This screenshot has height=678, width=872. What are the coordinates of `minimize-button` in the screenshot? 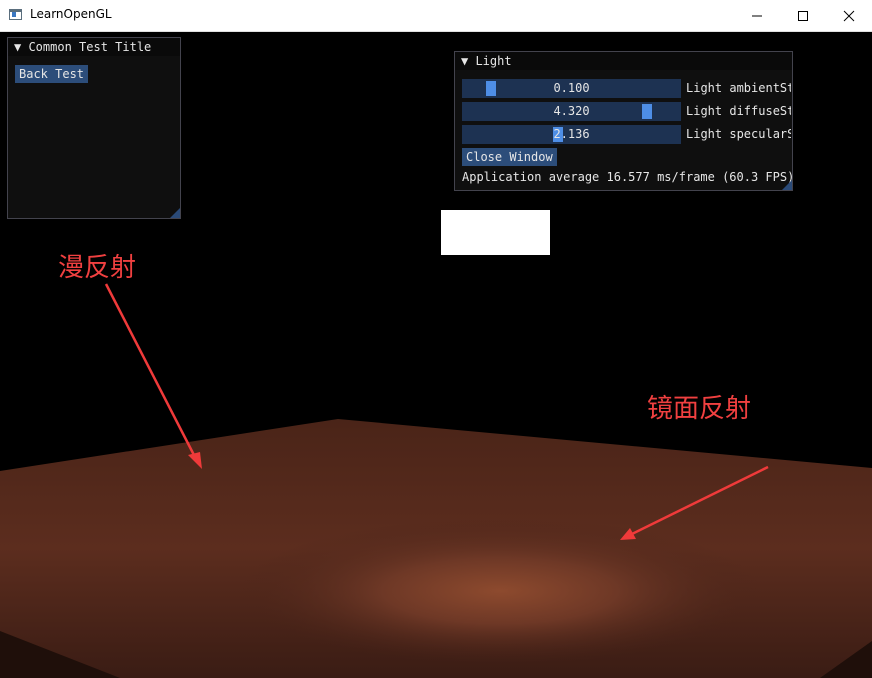 It's located at (757, 15).